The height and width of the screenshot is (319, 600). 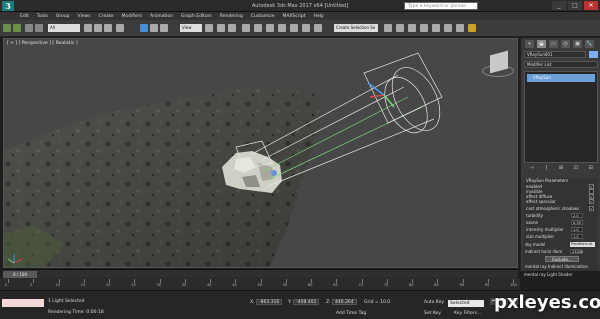 I want to click on tab-create: +, so click(x=529, y=44).